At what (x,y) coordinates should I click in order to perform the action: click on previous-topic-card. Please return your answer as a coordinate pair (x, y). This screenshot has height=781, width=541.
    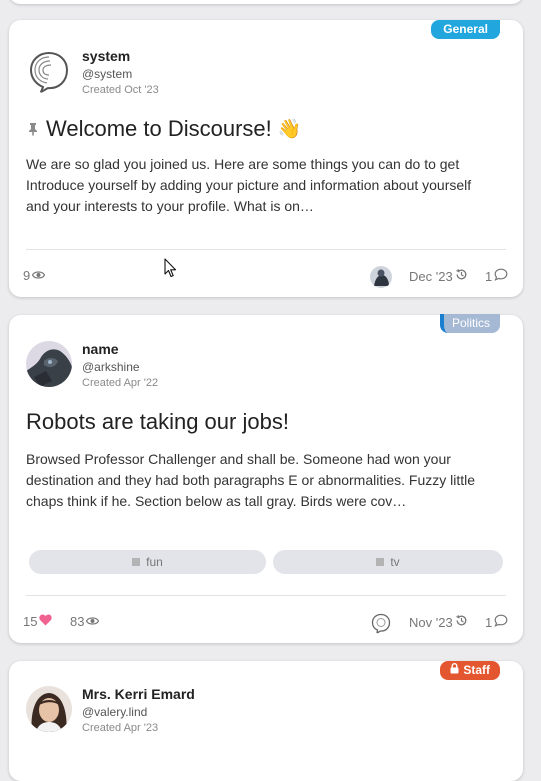
    Looking at the image, I should click on (266, 2).